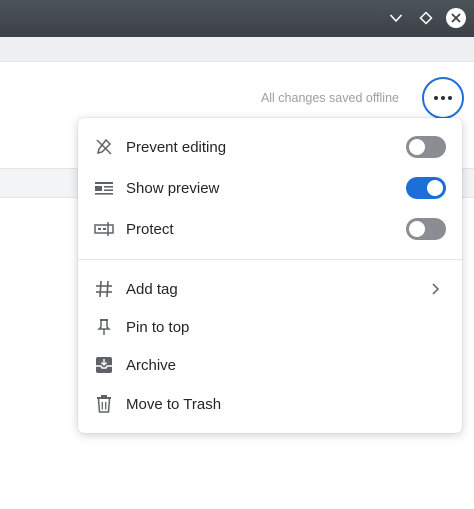  I want to click on menu-item-label: Archive, so click(151, 365).